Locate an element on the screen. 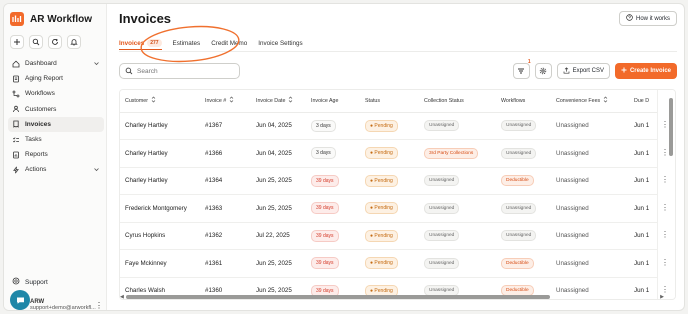  sidebar-item-workflows: Workflows is located at coordinates (56, 93).